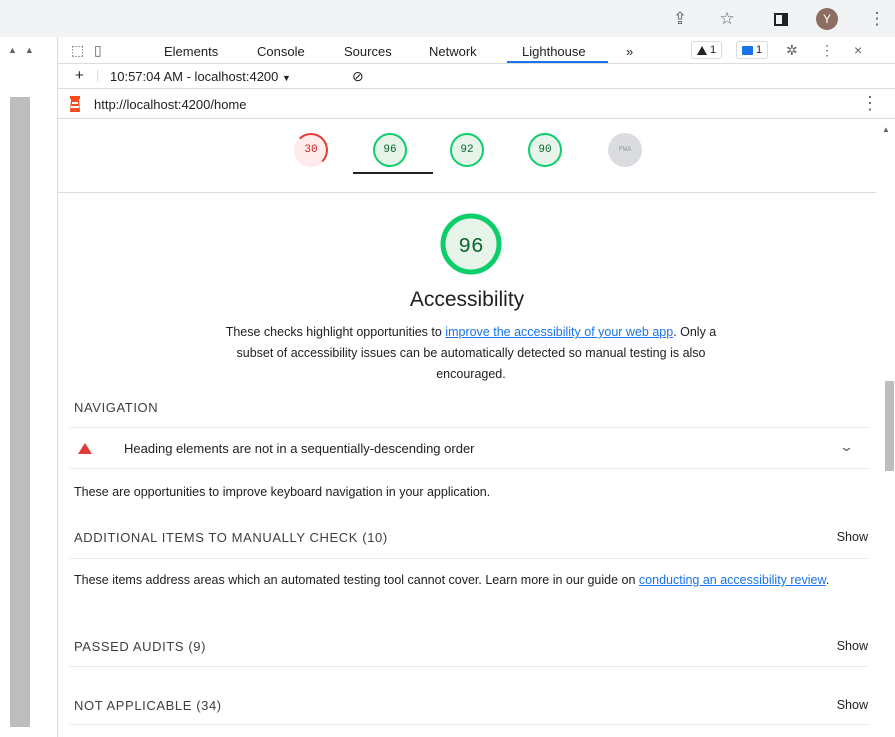  I want to click on warning-count: 1, so click(713, 50).